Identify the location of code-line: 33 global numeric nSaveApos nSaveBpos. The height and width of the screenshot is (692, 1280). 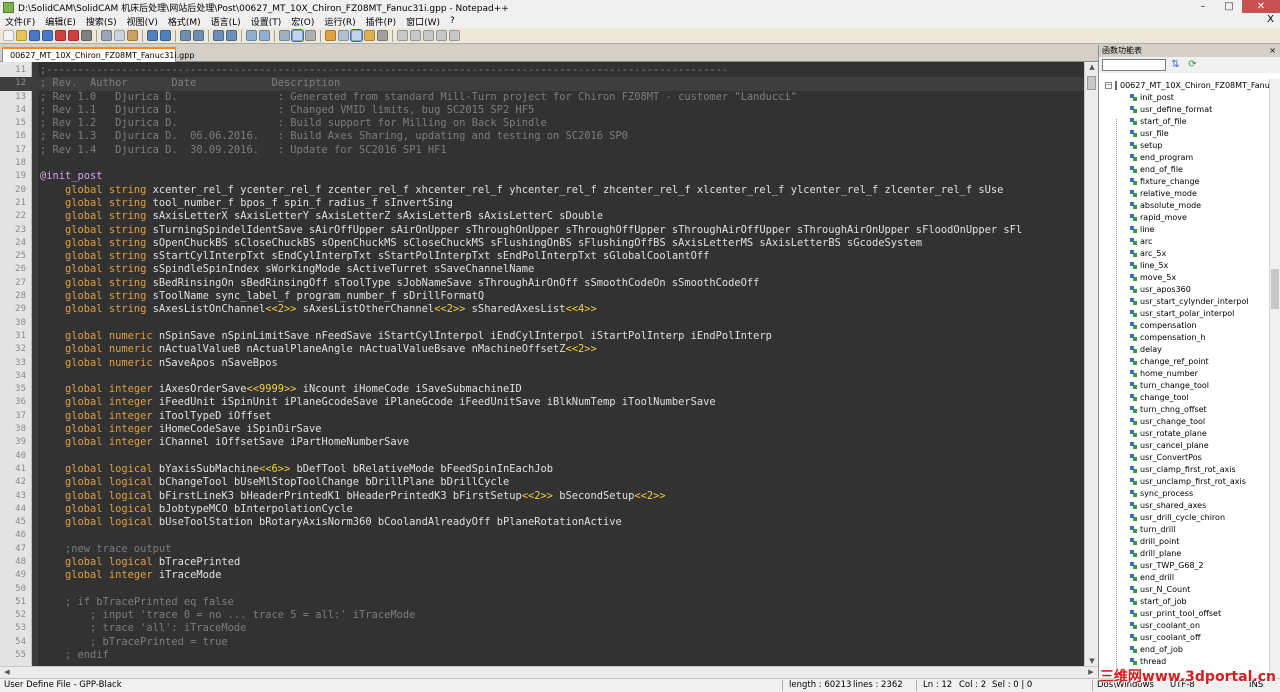
(542, 363).